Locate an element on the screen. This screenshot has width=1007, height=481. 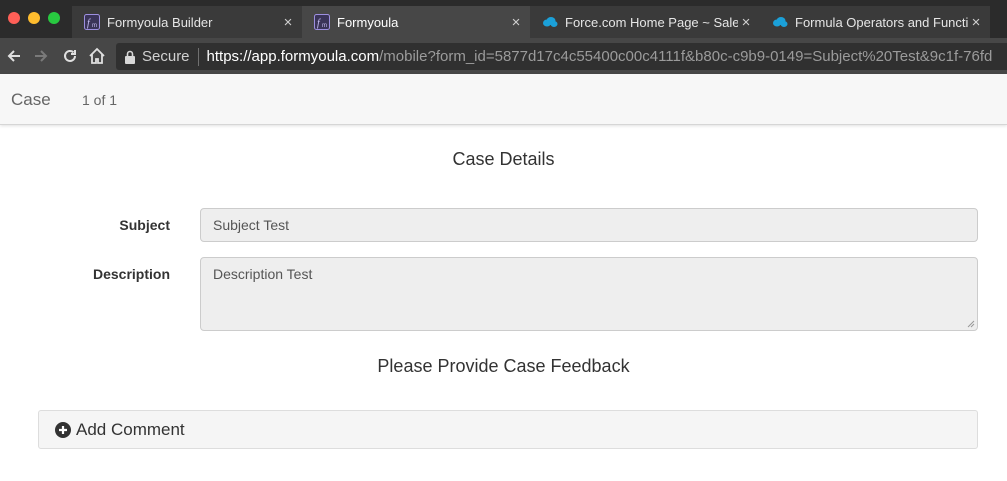
address-divider is located at coordinates (198, 56).